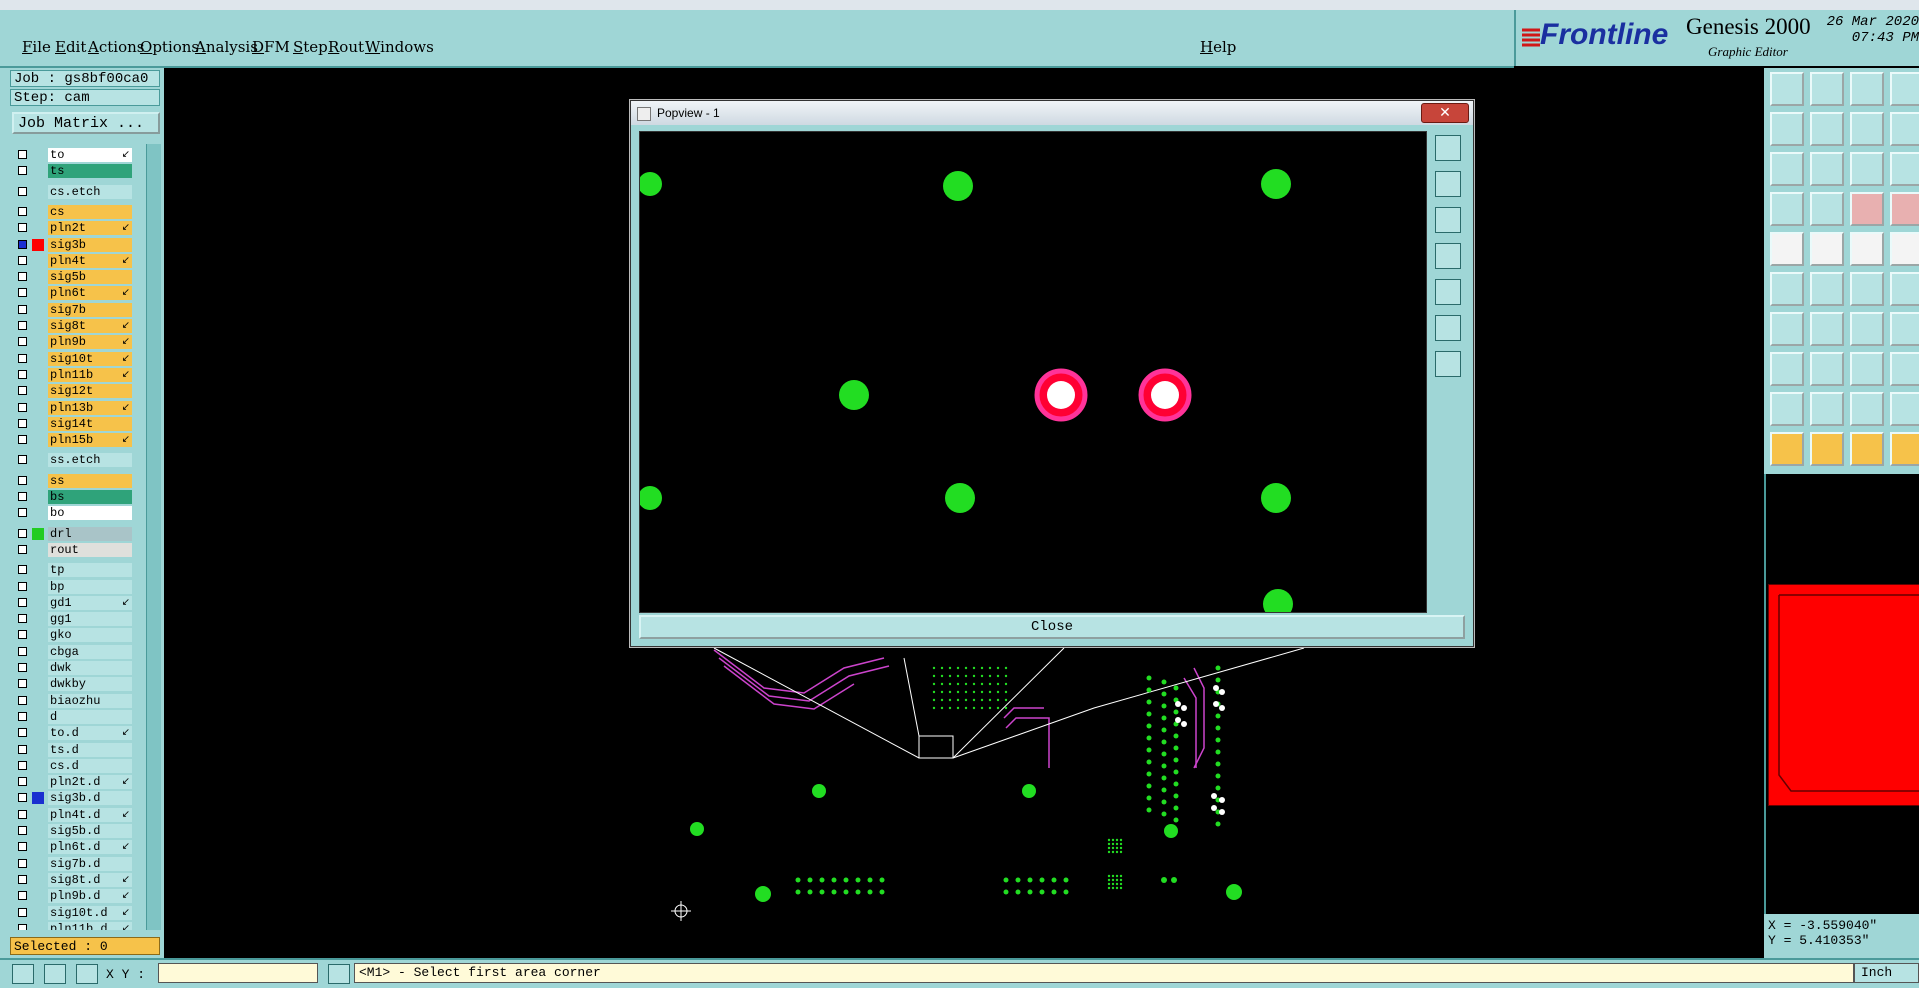  I want to click on layer-row: drl, so click(76, 533).